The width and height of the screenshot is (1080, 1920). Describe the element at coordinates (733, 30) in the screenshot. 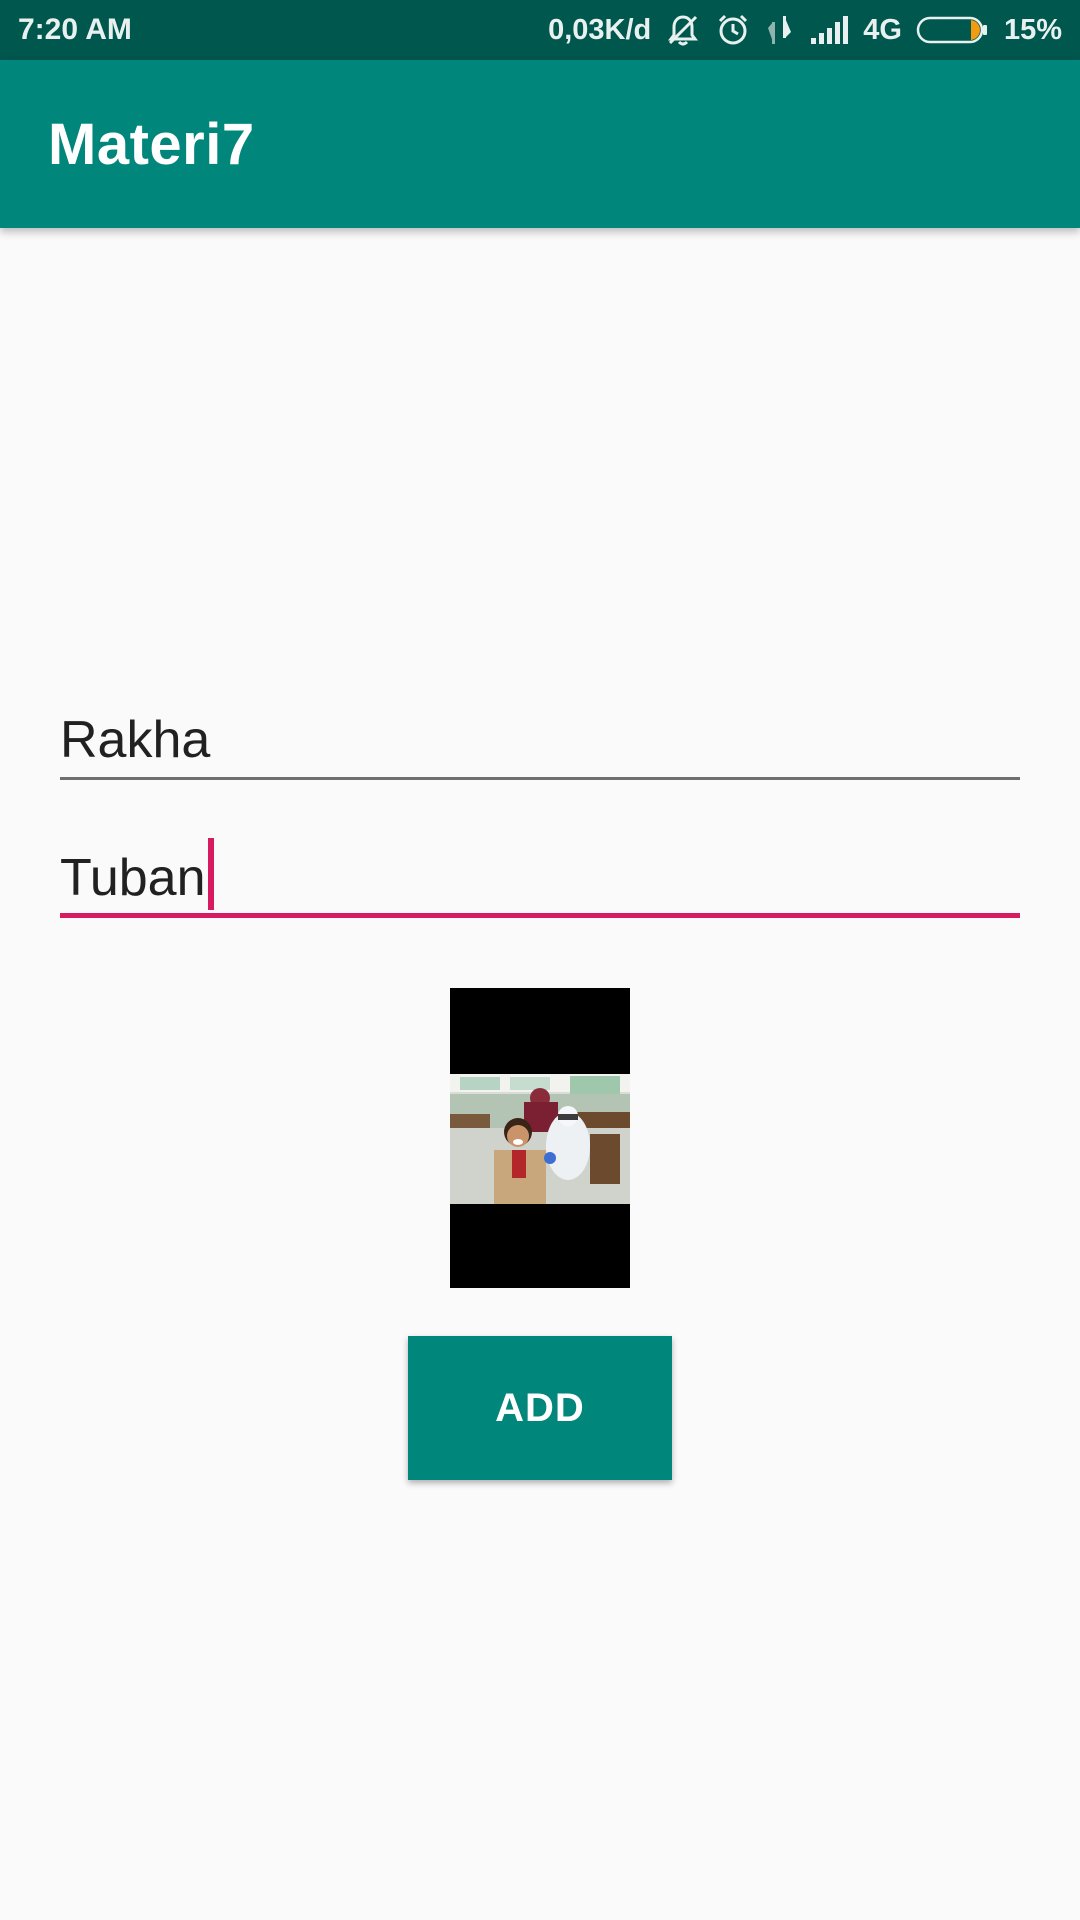

I see `alarm-icon` at that location.